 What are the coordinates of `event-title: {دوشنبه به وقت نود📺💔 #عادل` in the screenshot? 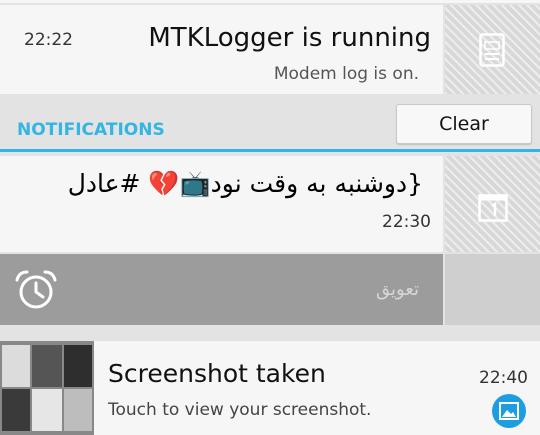 It's located at (245, 183).